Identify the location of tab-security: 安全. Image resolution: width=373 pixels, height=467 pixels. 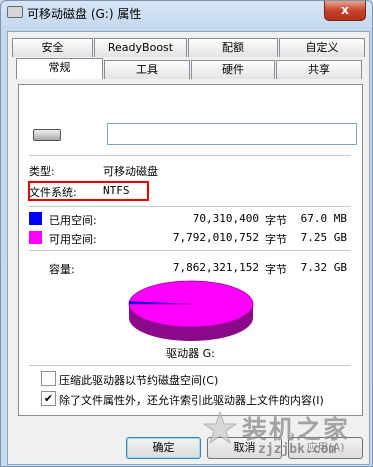
(52, 47).